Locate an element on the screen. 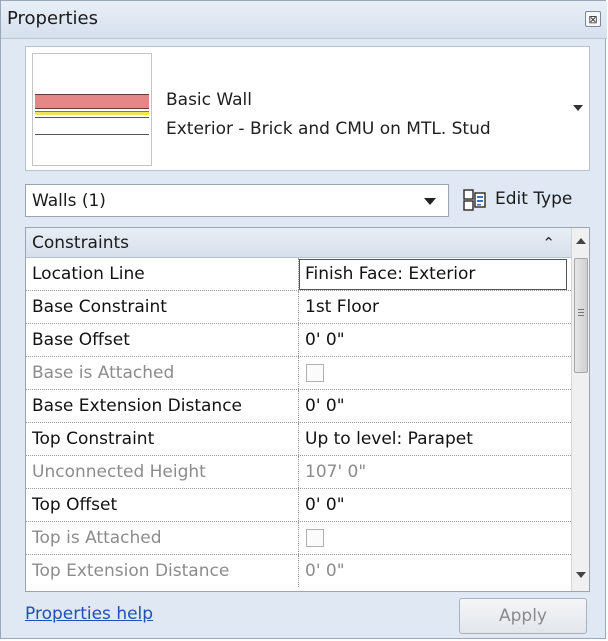 The image size is (608, 641). vertical-scrollbar is located at coordinates (580, 409).